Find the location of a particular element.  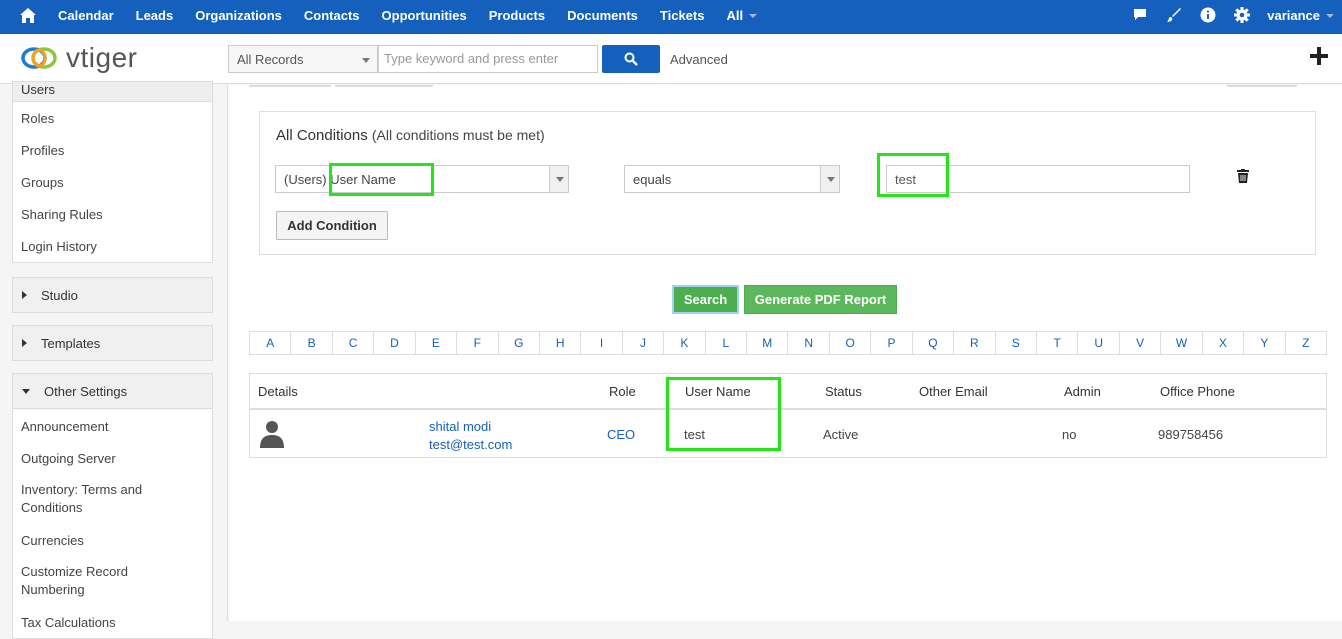

menu-item-calendar: Calendar is located at coordinates (86, 15).